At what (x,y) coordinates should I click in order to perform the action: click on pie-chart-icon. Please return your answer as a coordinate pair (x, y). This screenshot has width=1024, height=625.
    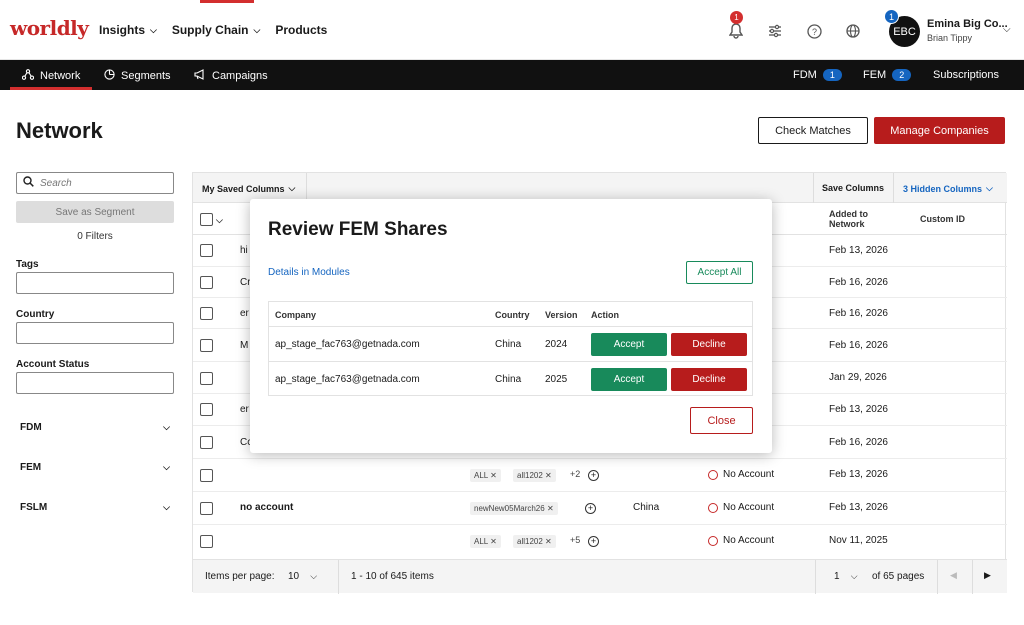
    Looking at the image, I should click on (109, 76).